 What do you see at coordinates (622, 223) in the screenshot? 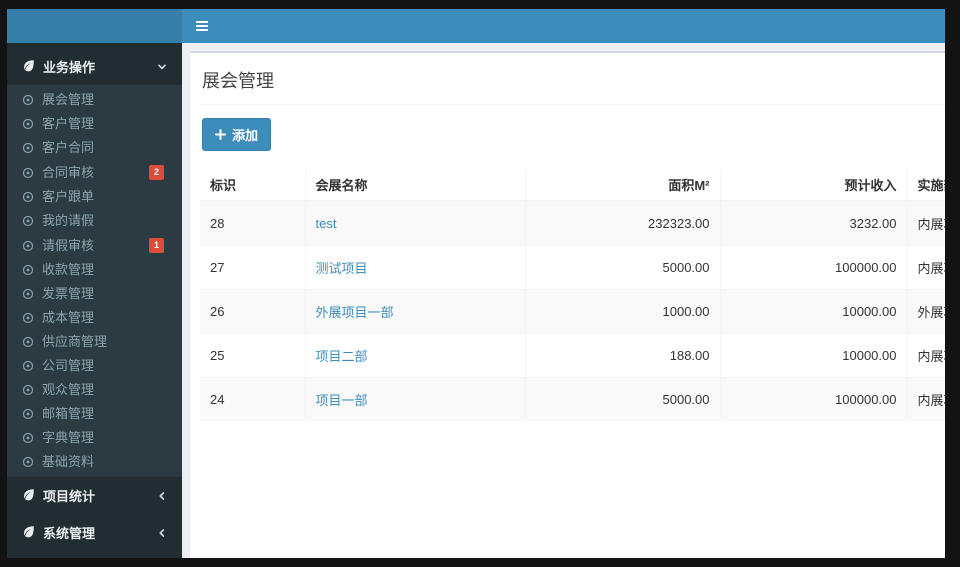
I see `cell-area: 232323.00` at bounding box center [622, 223].